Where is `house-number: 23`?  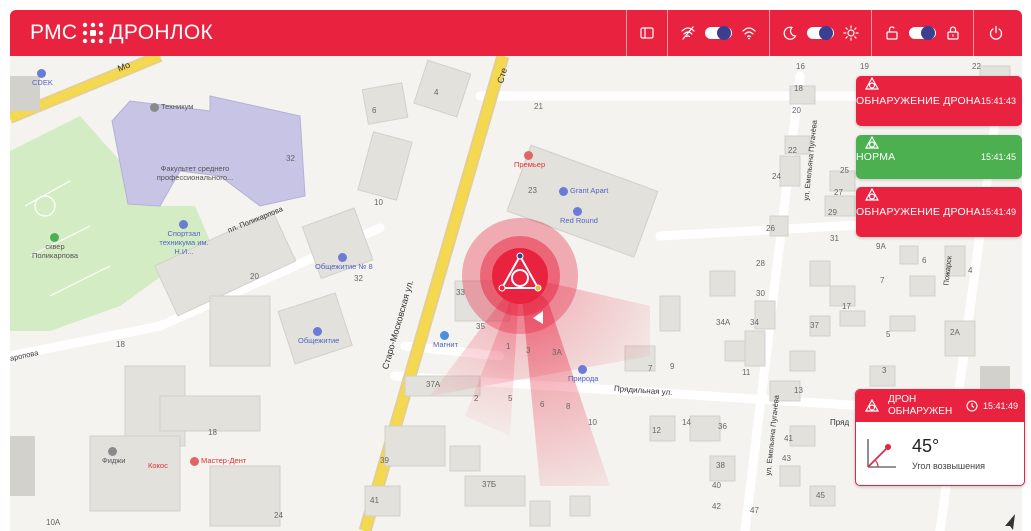
house-number: 23 is located at coordinates (532, 190).